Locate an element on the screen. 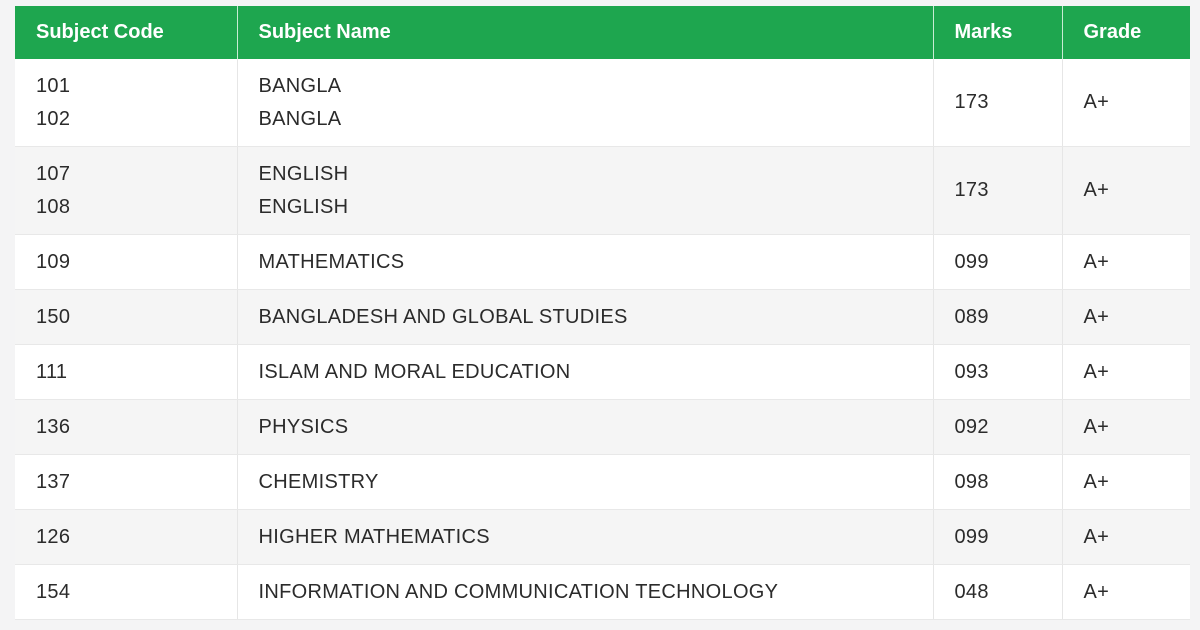 This screenshot has width=1200, height=630. subject-code-cell: 107 108 is located at coordinates (126, 190).